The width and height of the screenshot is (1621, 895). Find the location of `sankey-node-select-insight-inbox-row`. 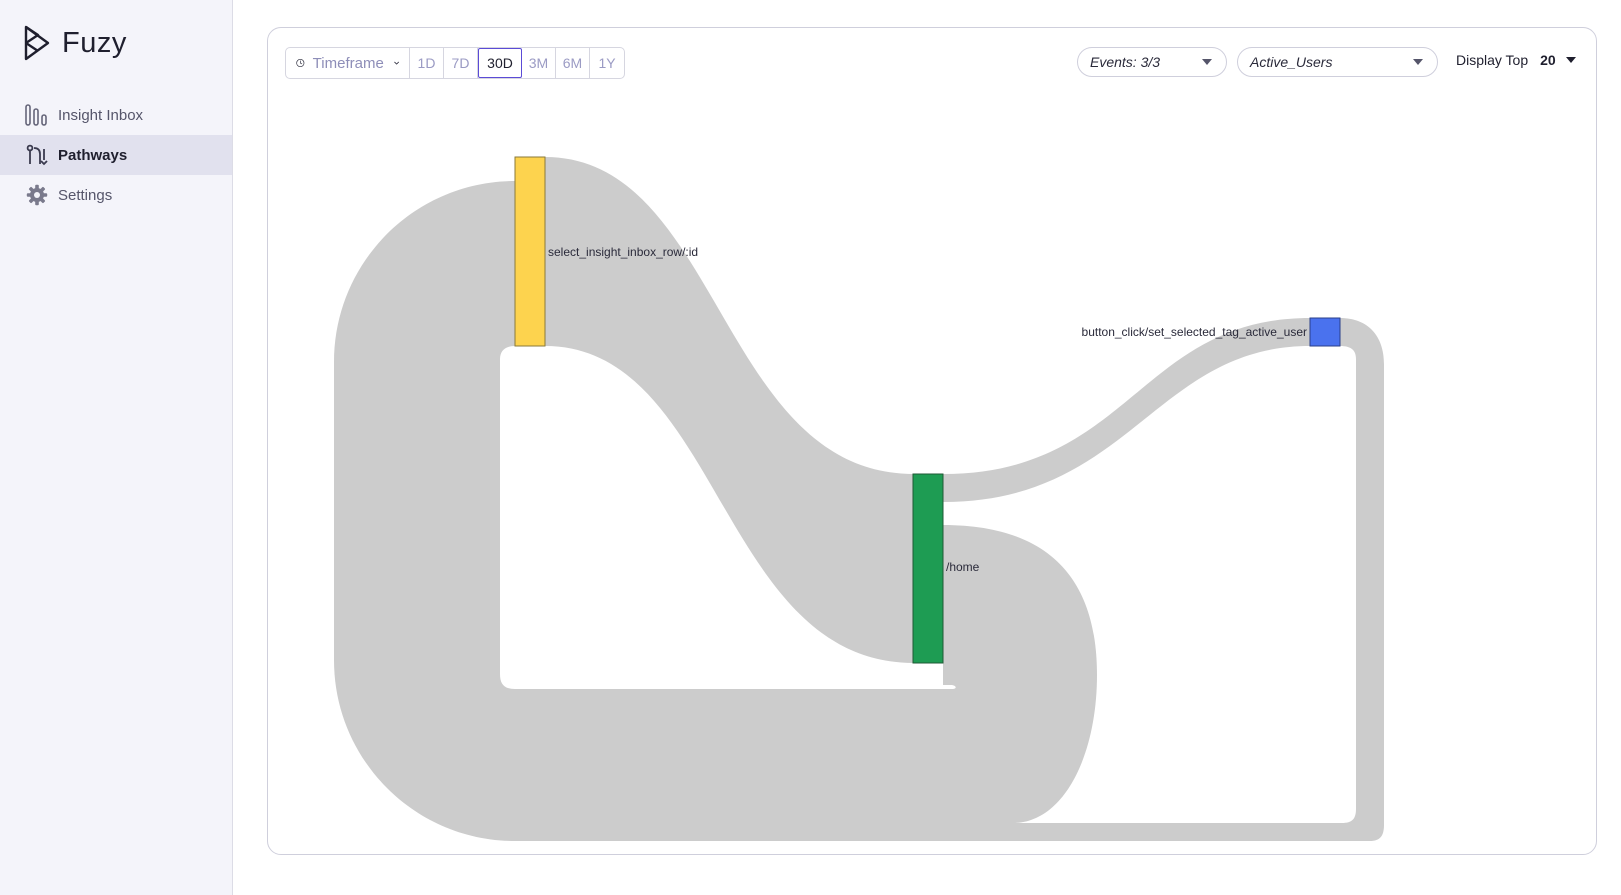

sankey-node-select-insight-inbox-row is located at coordinates (530, 251).